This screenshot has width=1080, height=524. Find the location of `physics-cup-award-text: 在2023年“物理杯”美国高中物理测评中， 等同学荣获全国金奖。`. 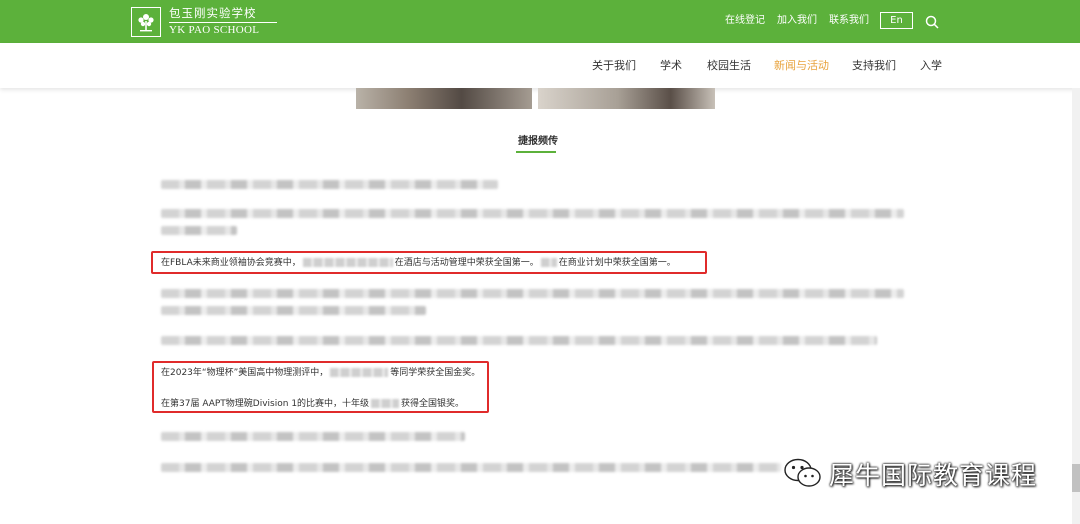

physics-cup-award-text: 在2023年“物理杯”美国高中物理测评中， 等同学荣获全国金奖。 is located at coordinates (320, 373).